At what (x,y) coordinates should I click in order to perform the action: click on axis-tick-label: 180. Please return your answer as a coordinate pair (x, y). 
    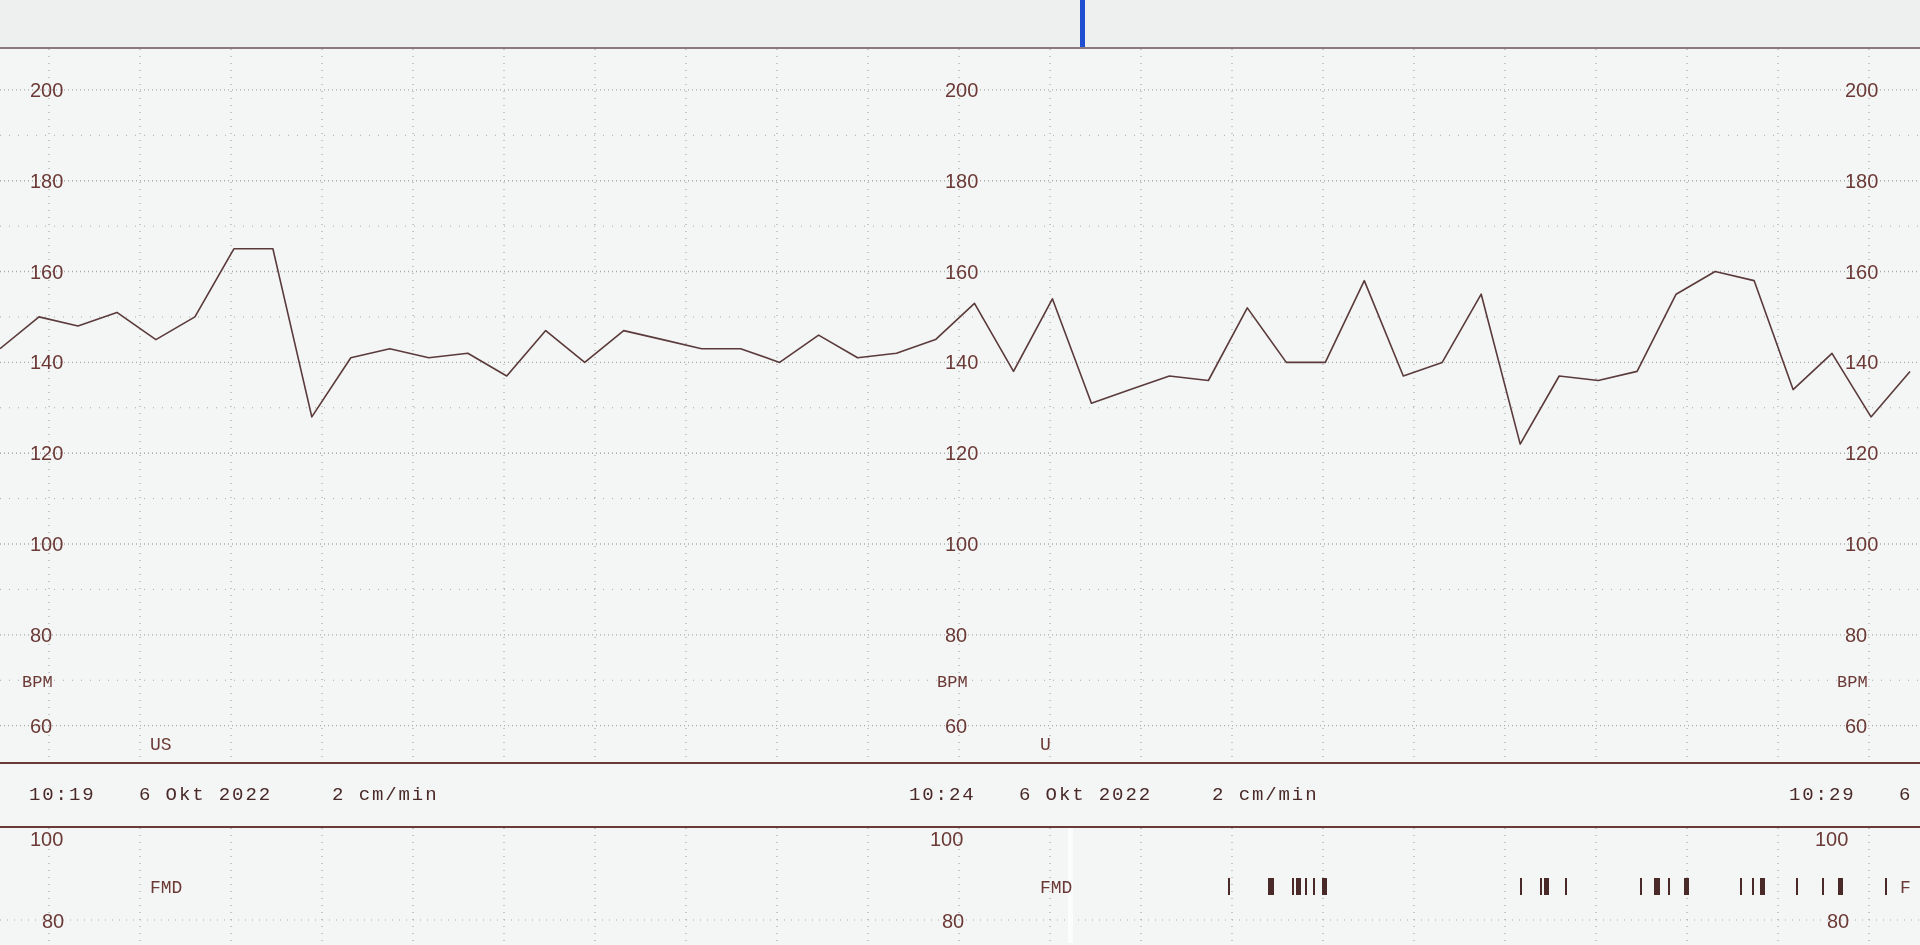
    Looking at the image, I should click on (47, 180).